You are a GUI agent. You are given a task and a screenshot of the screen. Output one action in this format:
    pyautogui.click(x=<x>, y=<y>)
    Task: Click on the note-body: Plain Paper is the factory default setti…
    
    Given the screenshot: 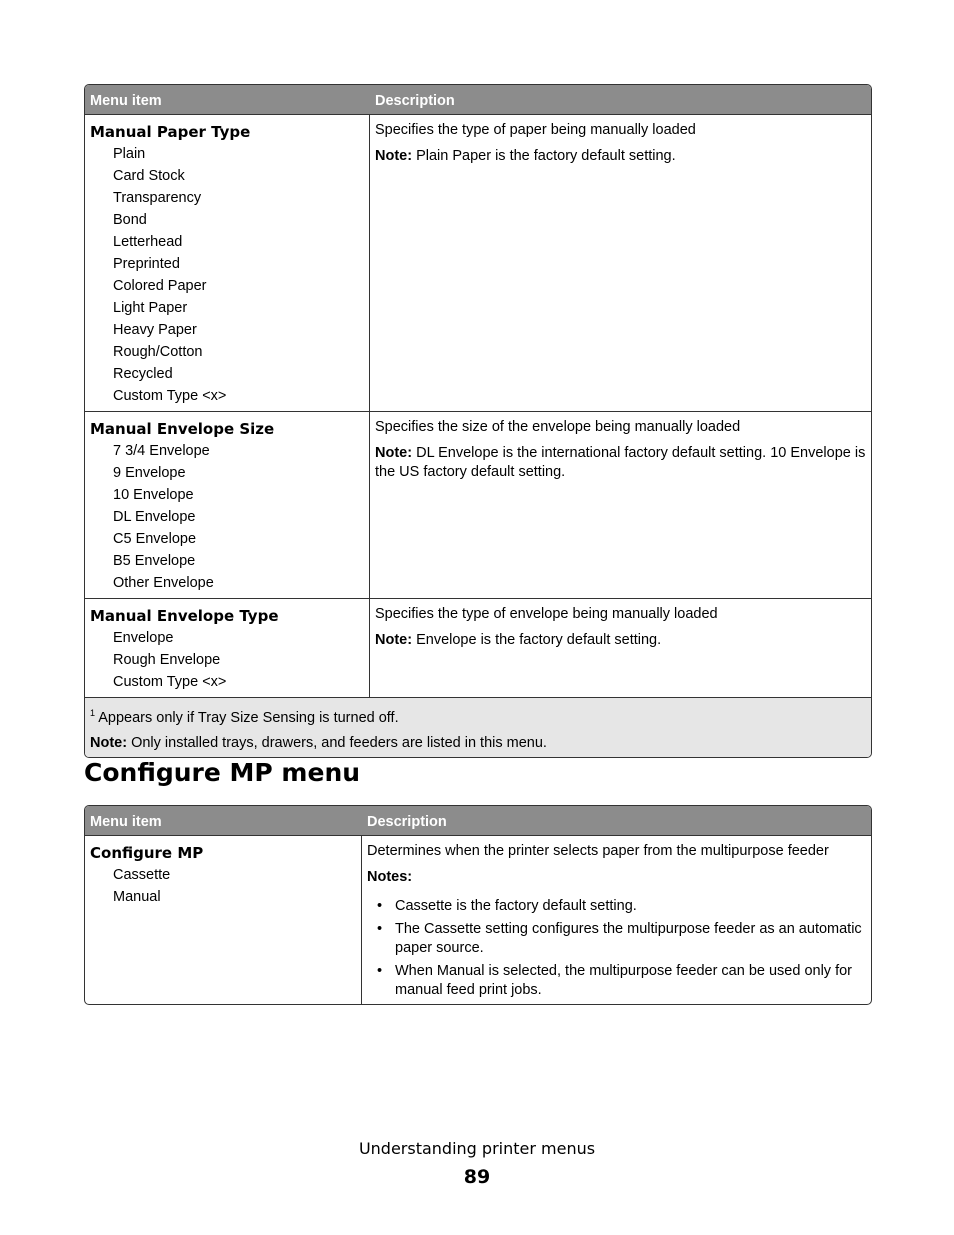 What is the action you would take?
    pyautogui.click(x=544, y=156)
    